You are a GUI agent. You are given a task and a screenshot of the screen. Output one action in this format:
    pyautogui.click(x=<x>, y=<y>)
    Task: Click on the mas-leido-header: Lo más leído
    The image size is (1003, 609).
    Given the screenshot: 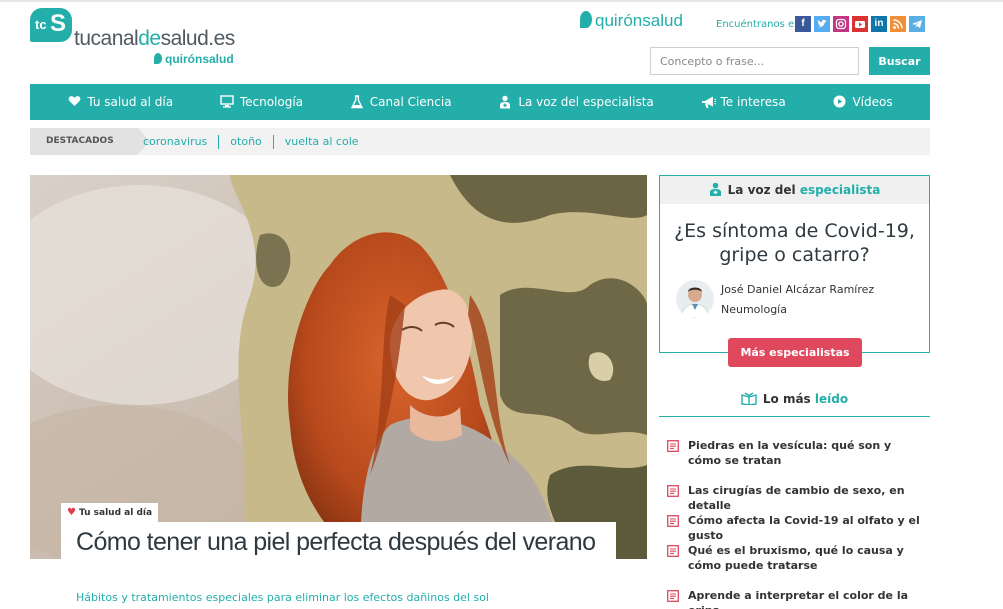 What is the action you would take?
    pyautogui.click(x=794, y=404)
    